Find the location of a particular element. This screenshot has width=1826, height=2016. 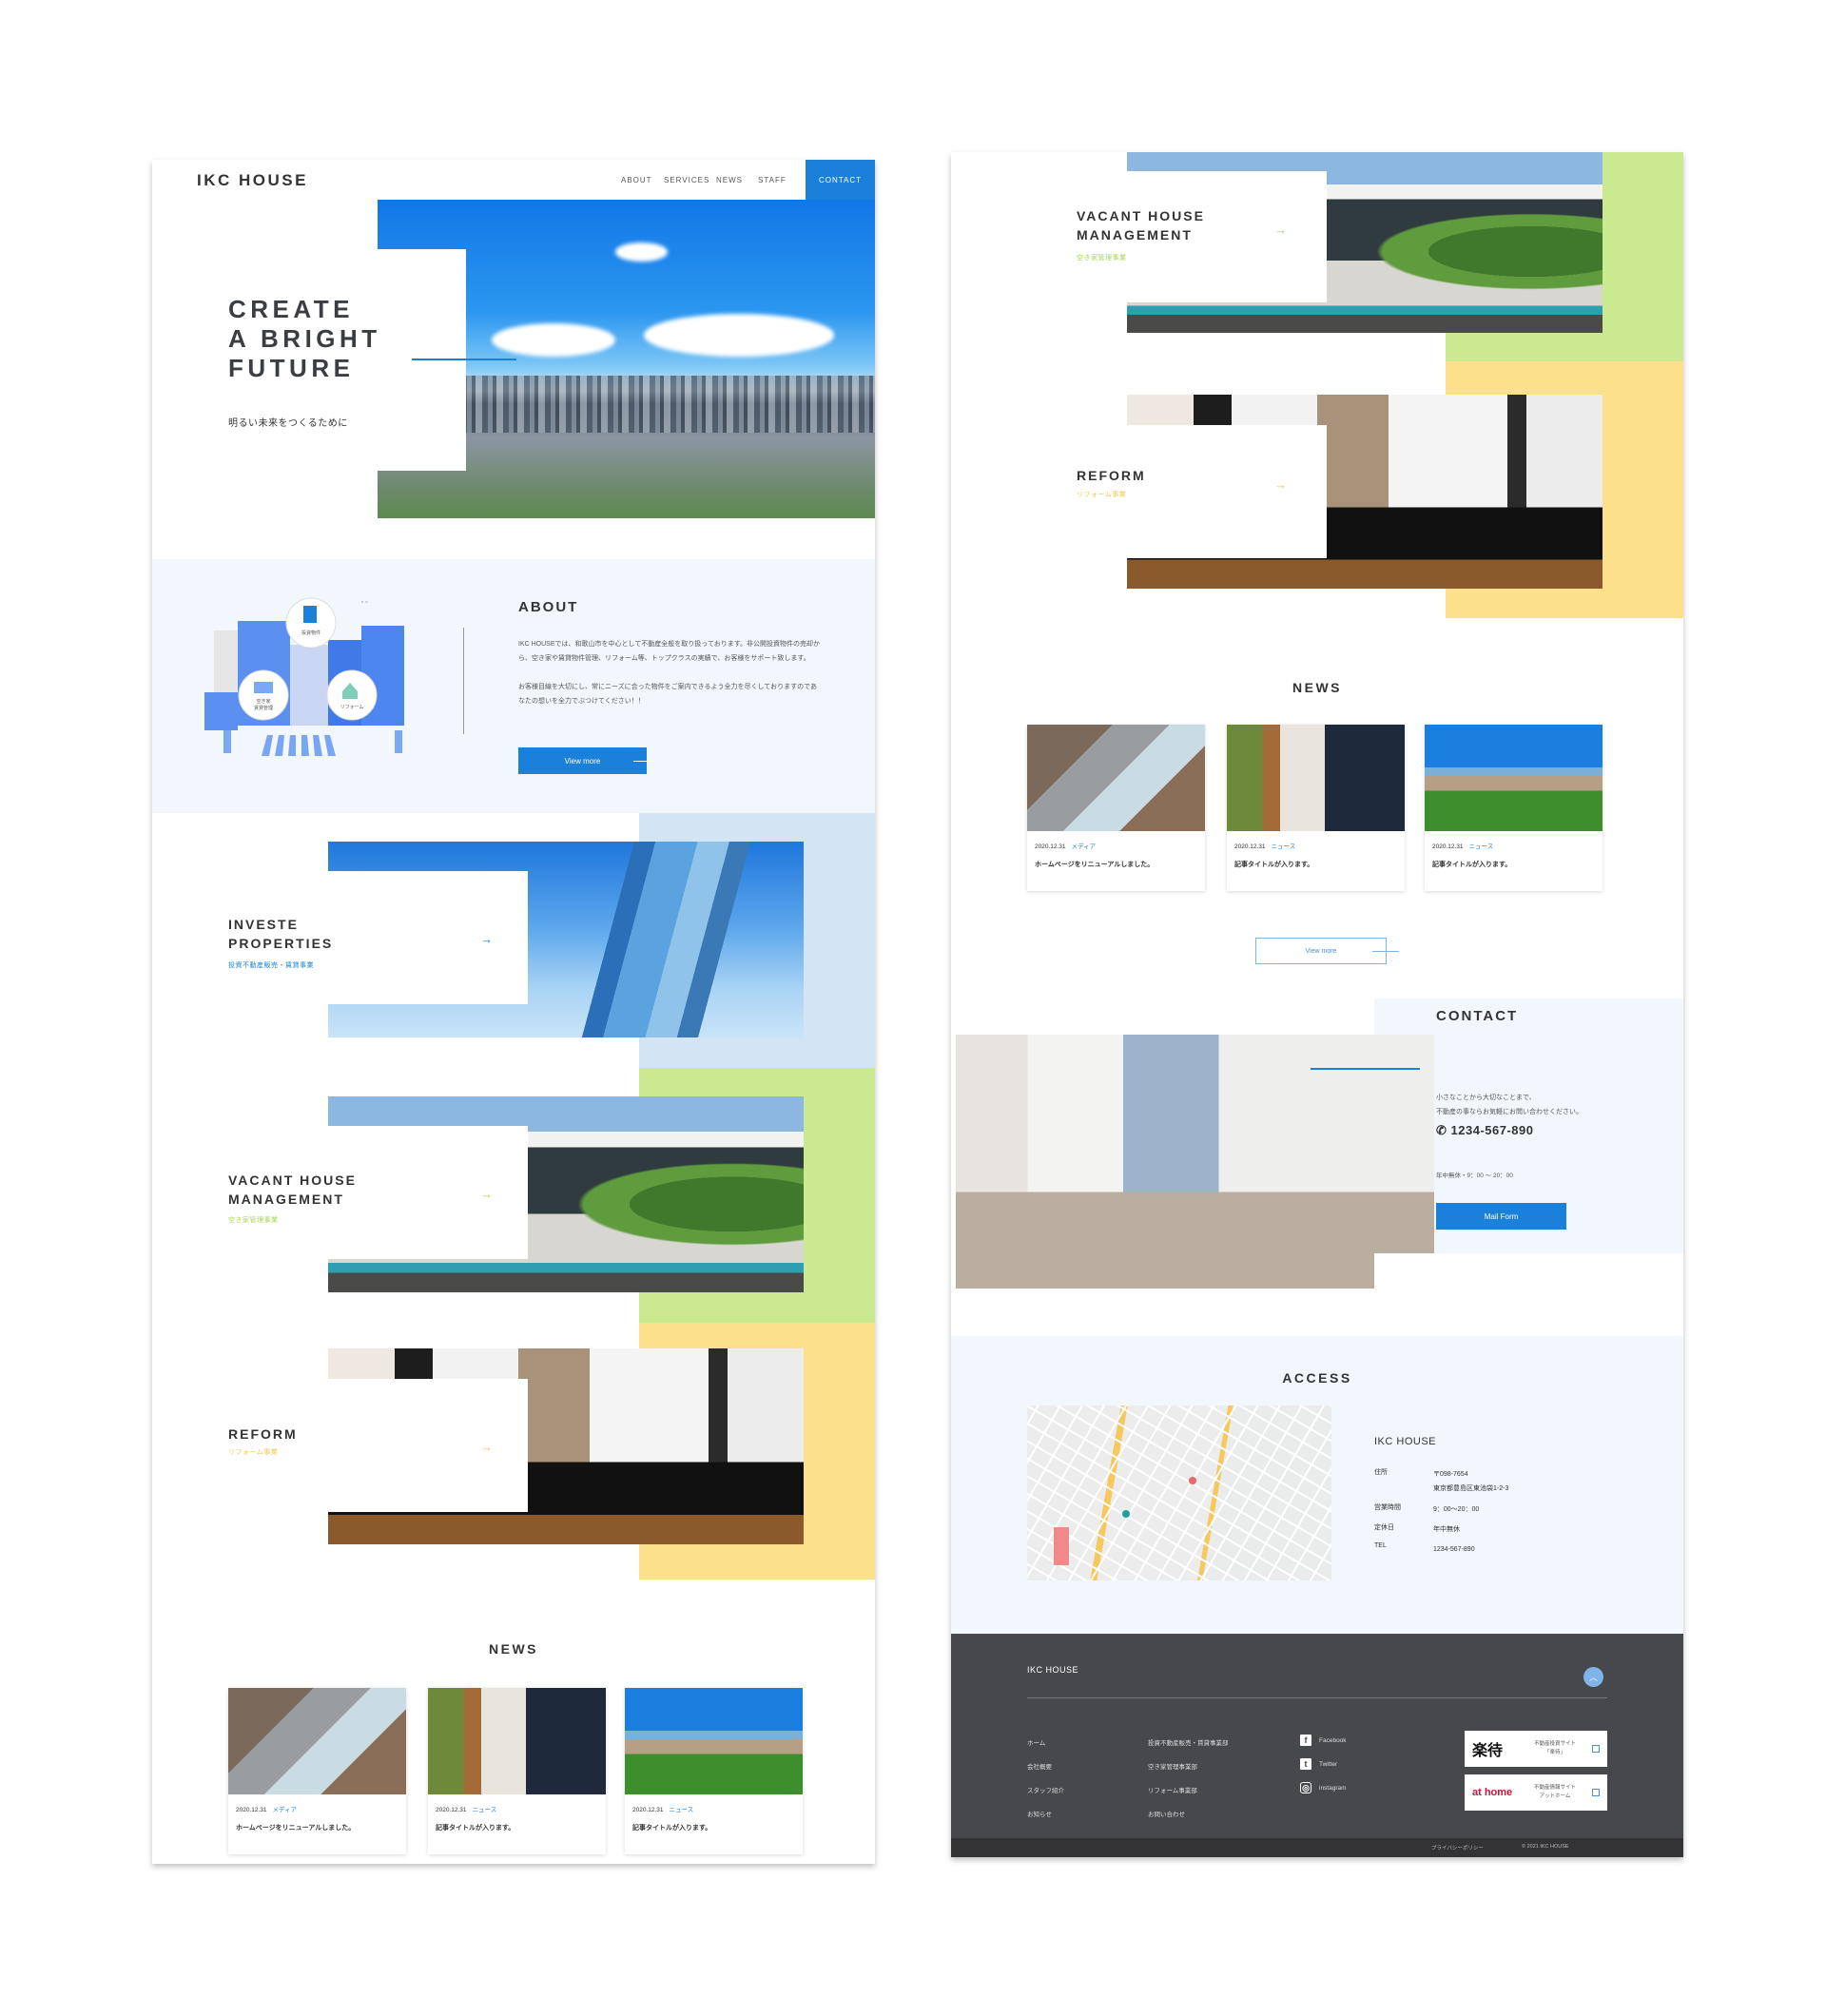

investe-subtitle: 投資不動産販売・賃貸事業 is located at coordinates (271, 966).